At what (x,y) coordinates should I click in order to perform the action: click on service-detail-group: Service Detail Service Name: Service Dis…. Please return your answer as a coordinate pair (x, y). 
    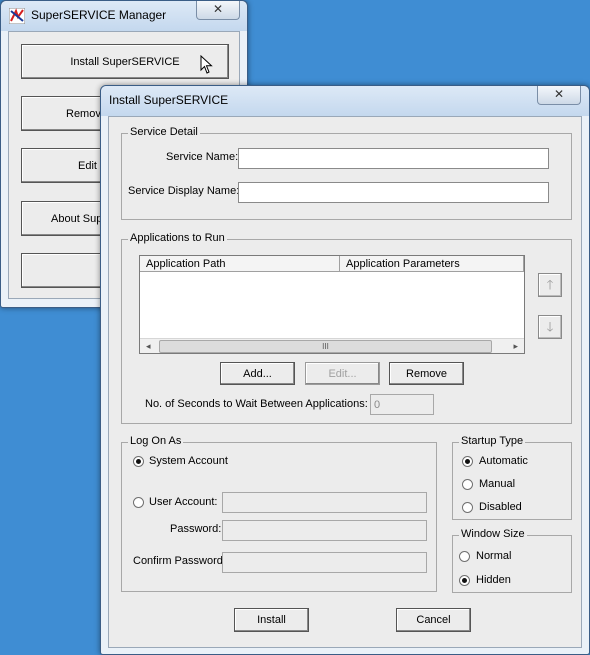
    Looking at the image, I should click on (346, 173).